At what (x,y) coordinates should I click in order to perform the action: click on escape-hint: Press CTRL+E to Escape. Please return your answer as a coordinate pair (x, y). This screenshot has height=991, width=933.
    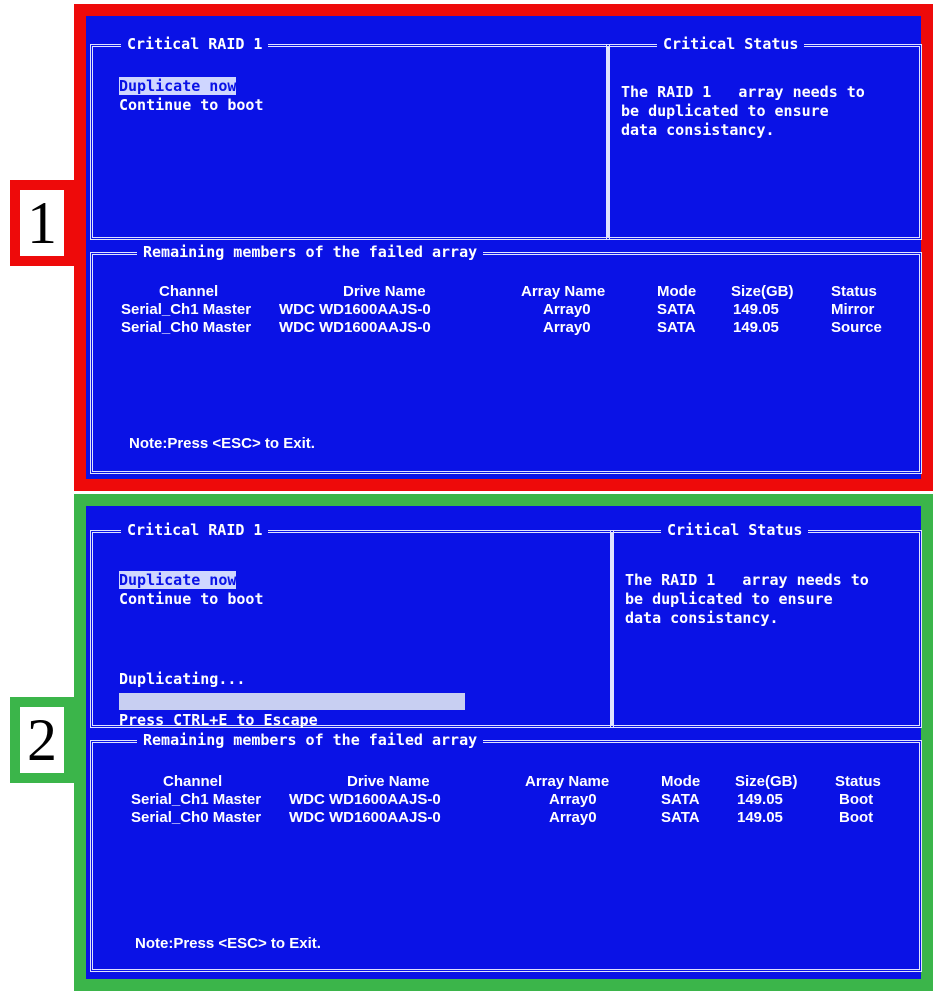
    Looking at the image, I should click on (218, 720).